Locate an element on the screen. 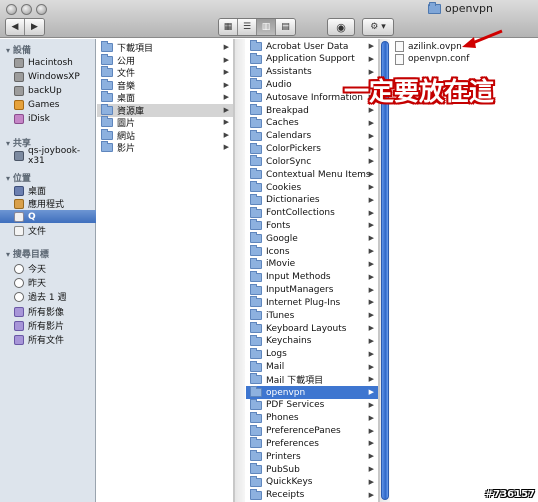 This screenshot has height=502, width=538. sidebar-section-devices: 設備 is located at coordinates (18, 49).